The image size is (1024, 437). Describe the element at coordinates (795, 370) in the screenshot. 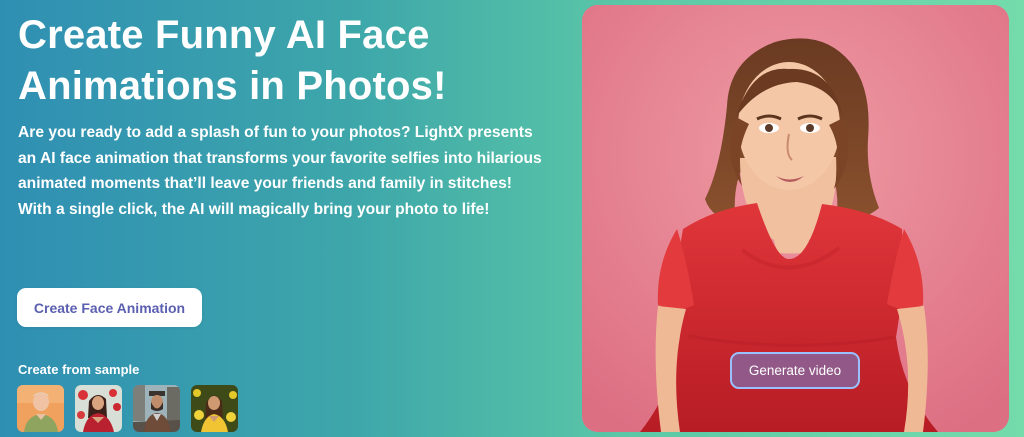

I see `generate-video-button: Generate video` at that location.